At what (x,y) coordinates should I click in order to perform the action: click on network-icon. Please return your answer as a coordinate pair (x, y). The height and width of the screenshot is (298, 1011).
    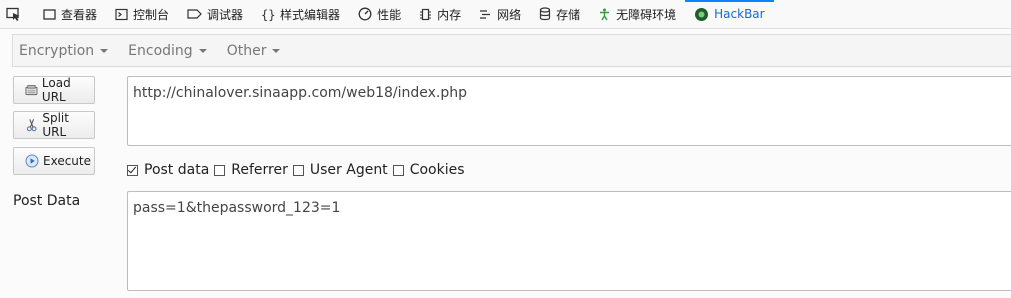
    Looking at the image, I should click on (485, 14).